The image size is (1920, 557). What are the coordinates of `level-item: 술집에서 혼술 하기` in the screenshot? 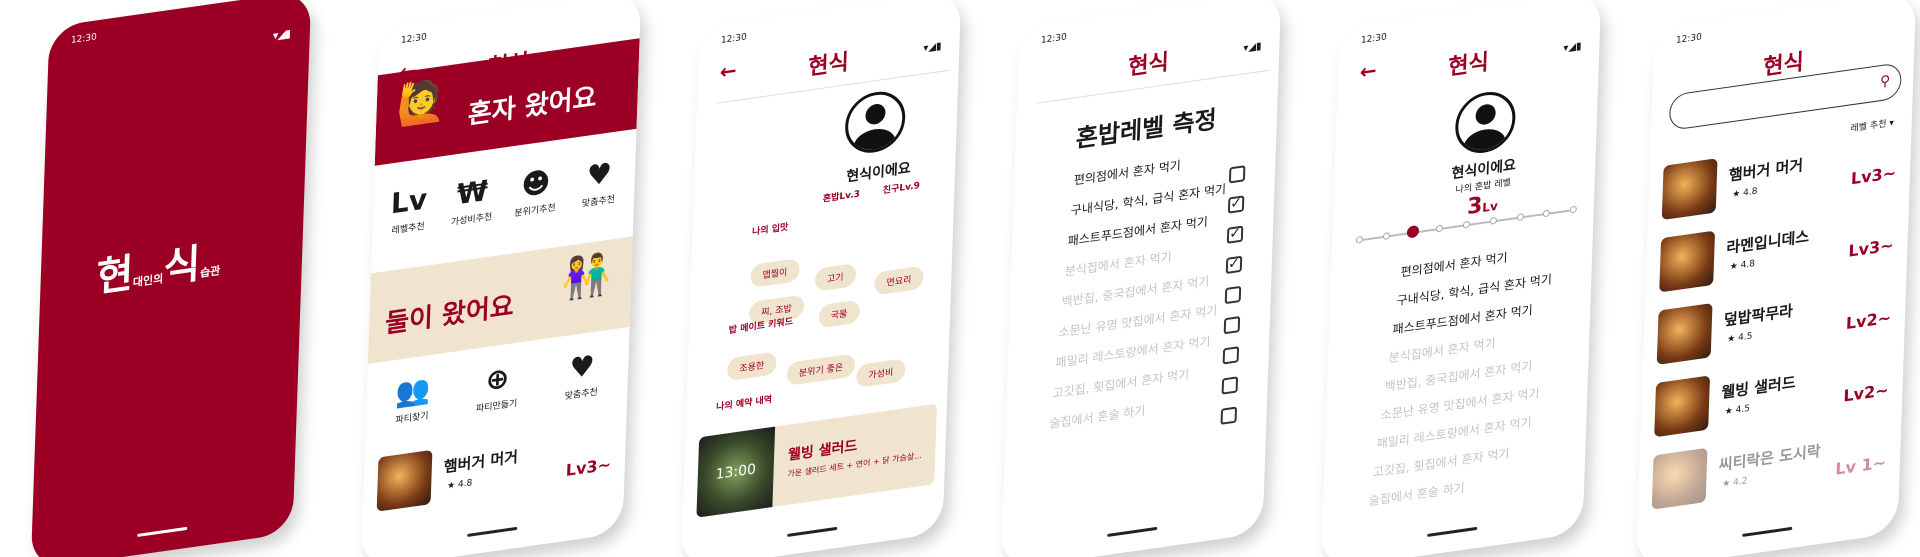 It's located at (1416, 494).